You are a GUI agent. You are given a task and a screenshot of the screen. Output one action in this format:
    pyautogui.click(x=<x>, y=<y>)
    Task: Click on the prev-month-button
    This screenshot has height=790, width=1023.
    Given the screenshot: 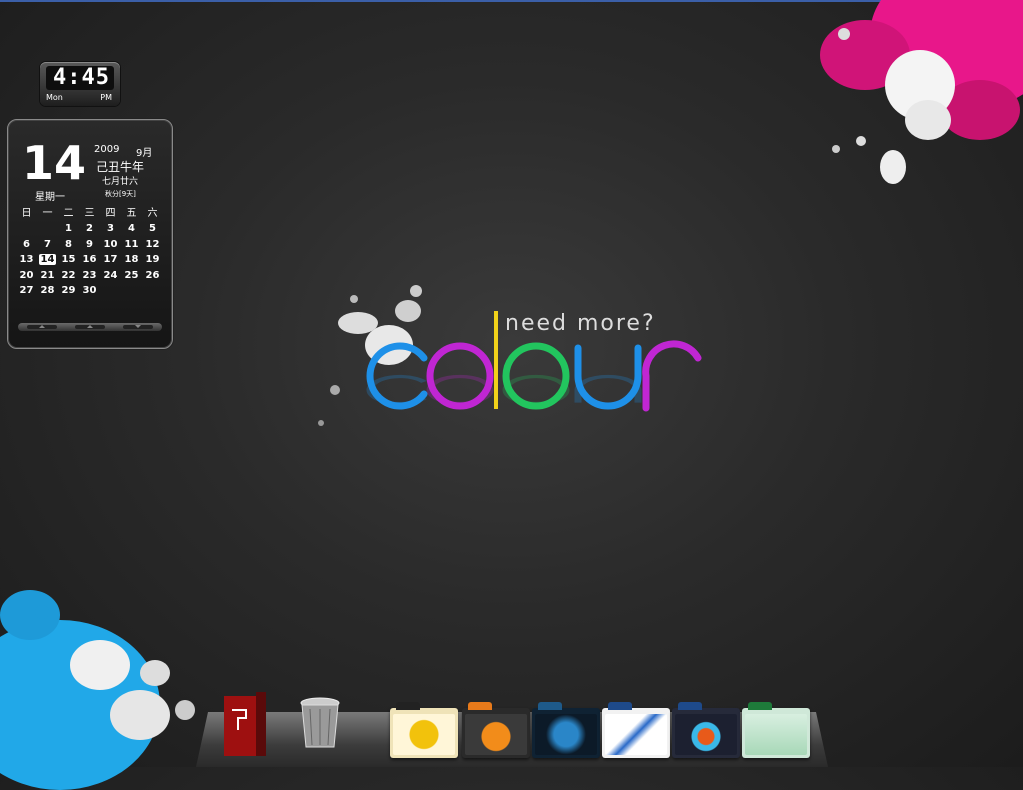 What is the action you would take?
    pyautogui.click(x=42, y=327)
    